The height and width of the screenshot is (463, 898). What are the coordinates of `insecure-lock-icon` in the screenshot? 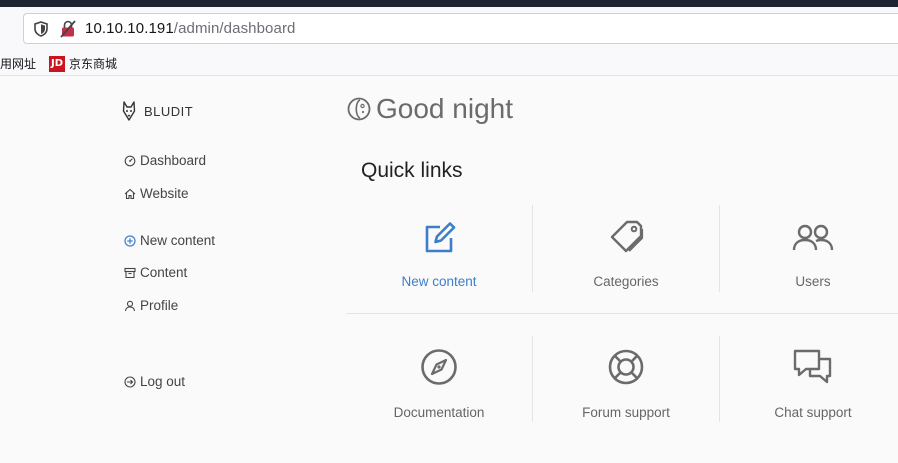 It's located at (68, 29).